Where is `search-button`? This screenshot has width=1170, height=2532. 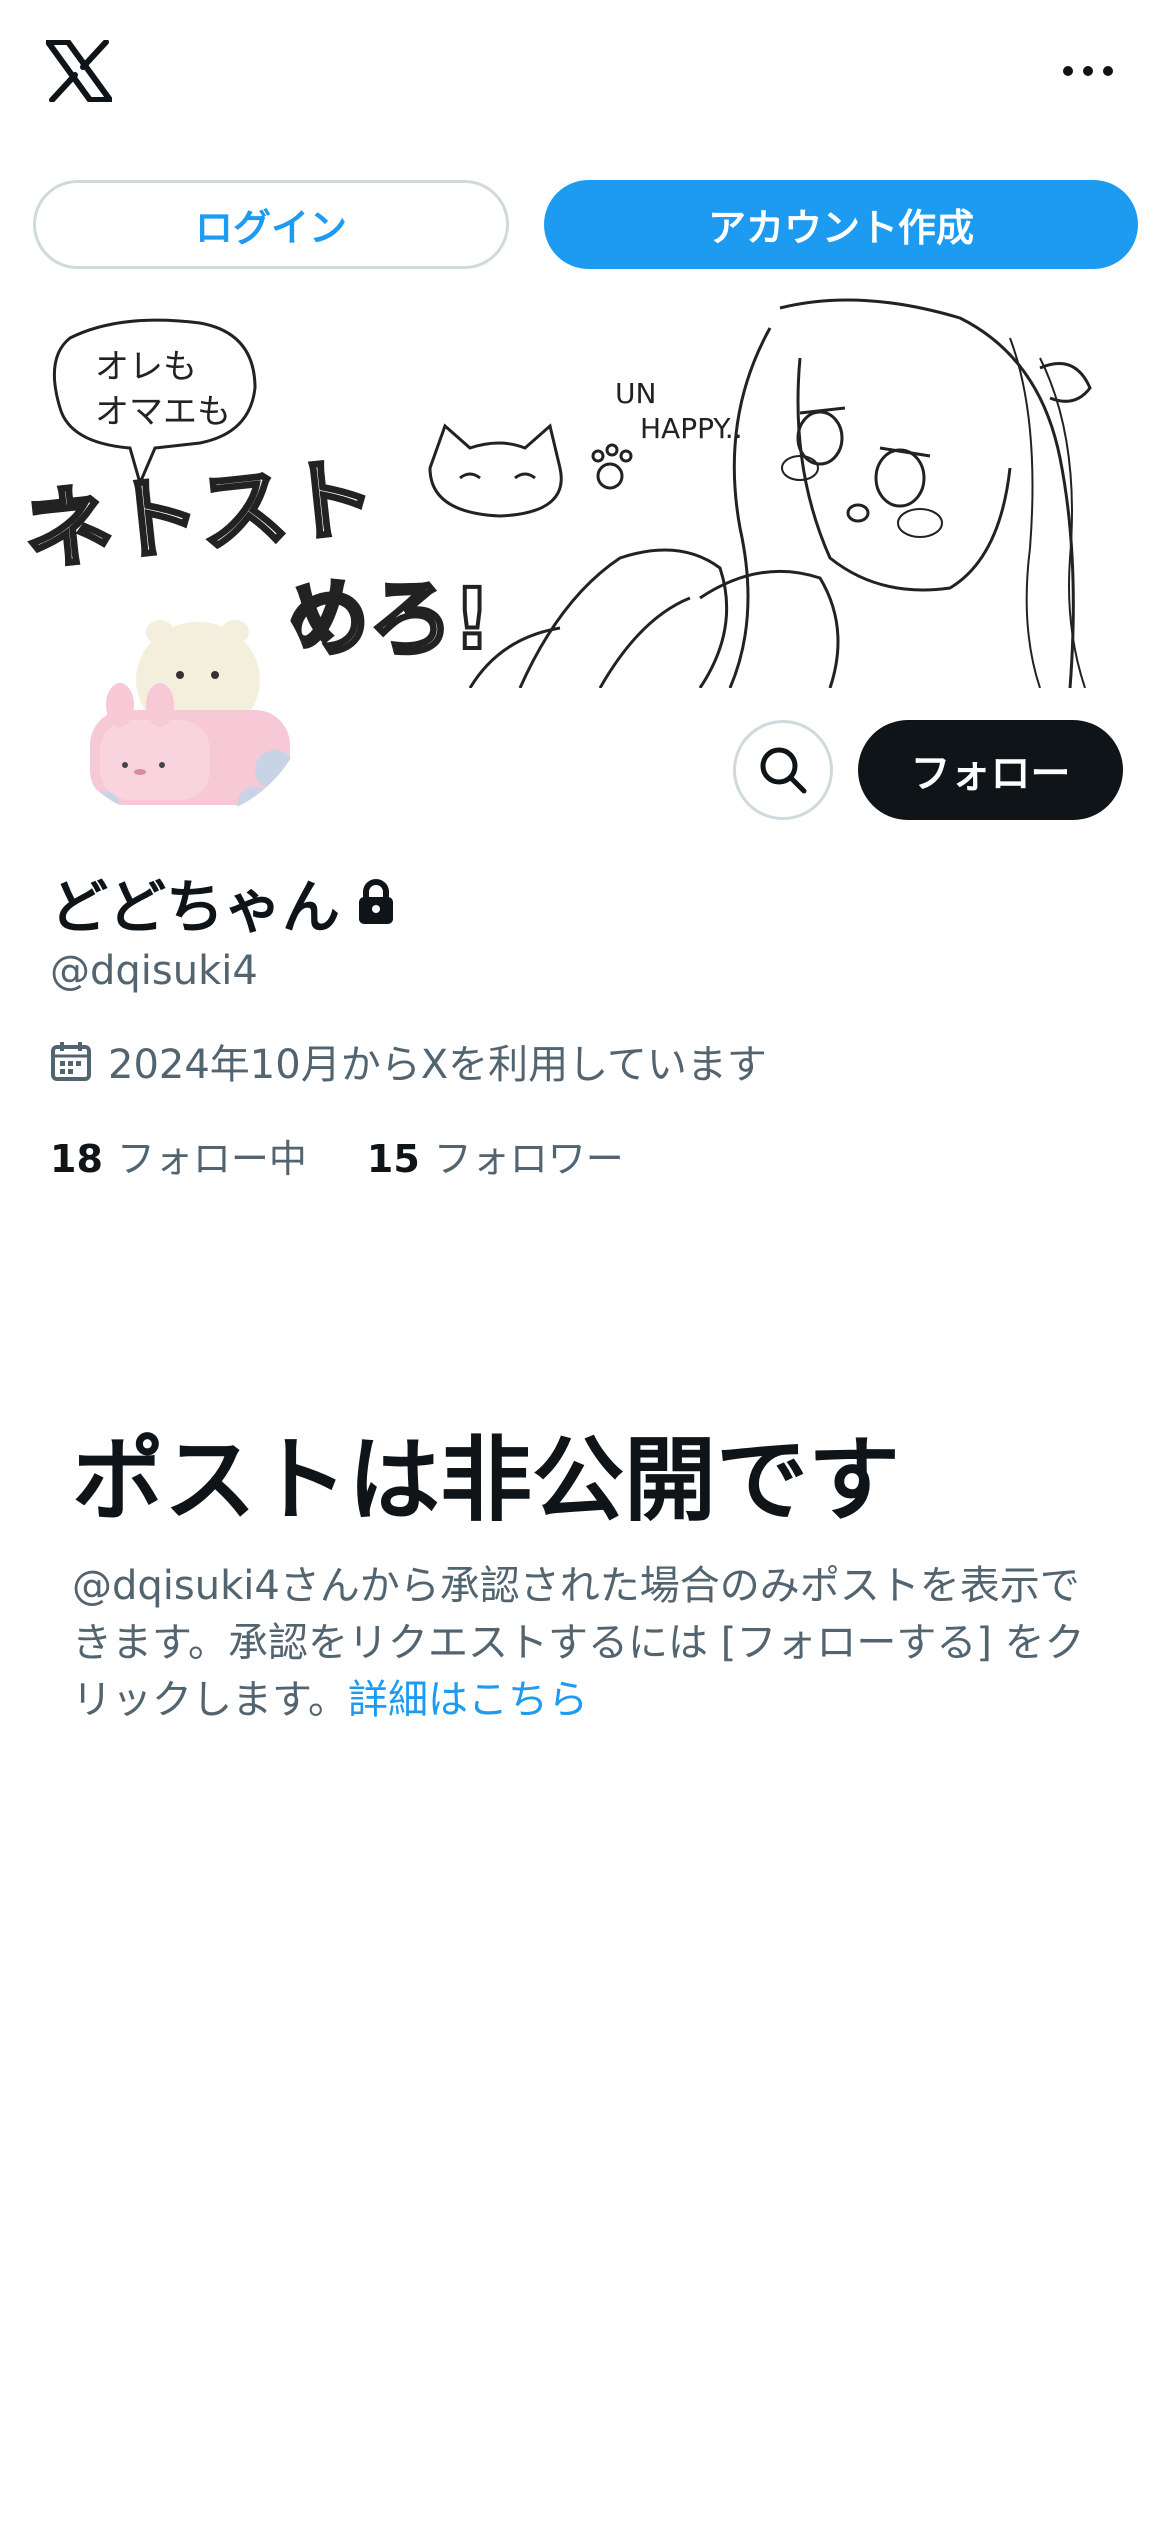
search-button is located at coordinates (783, 770).